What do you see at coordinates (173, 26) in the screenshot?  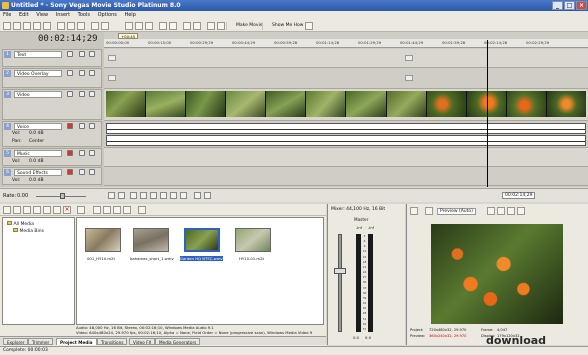 I see `envelope-edit-icon` at bounding box center [173, 26].